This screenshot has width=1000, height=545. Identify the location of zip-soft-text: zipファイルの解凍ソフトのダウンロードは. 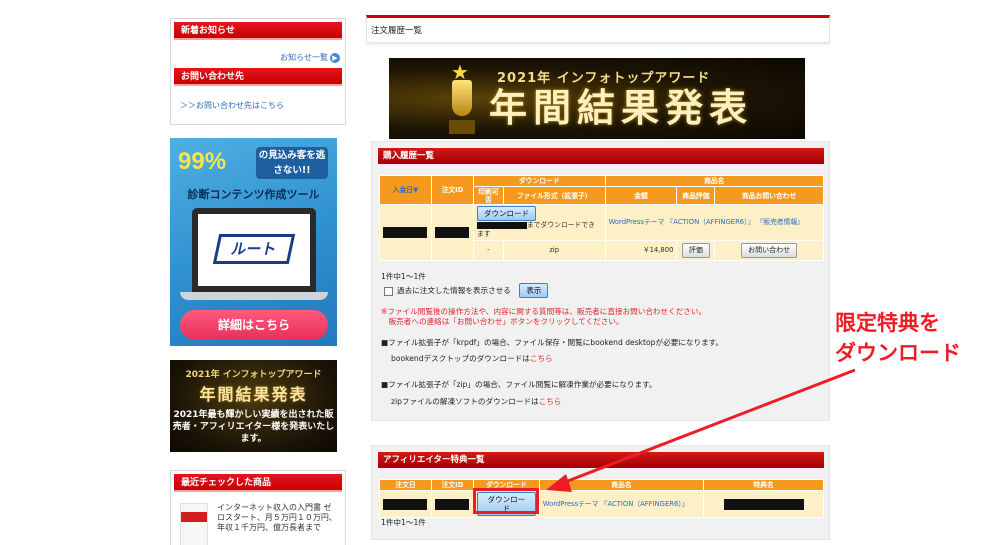
(465, 401).